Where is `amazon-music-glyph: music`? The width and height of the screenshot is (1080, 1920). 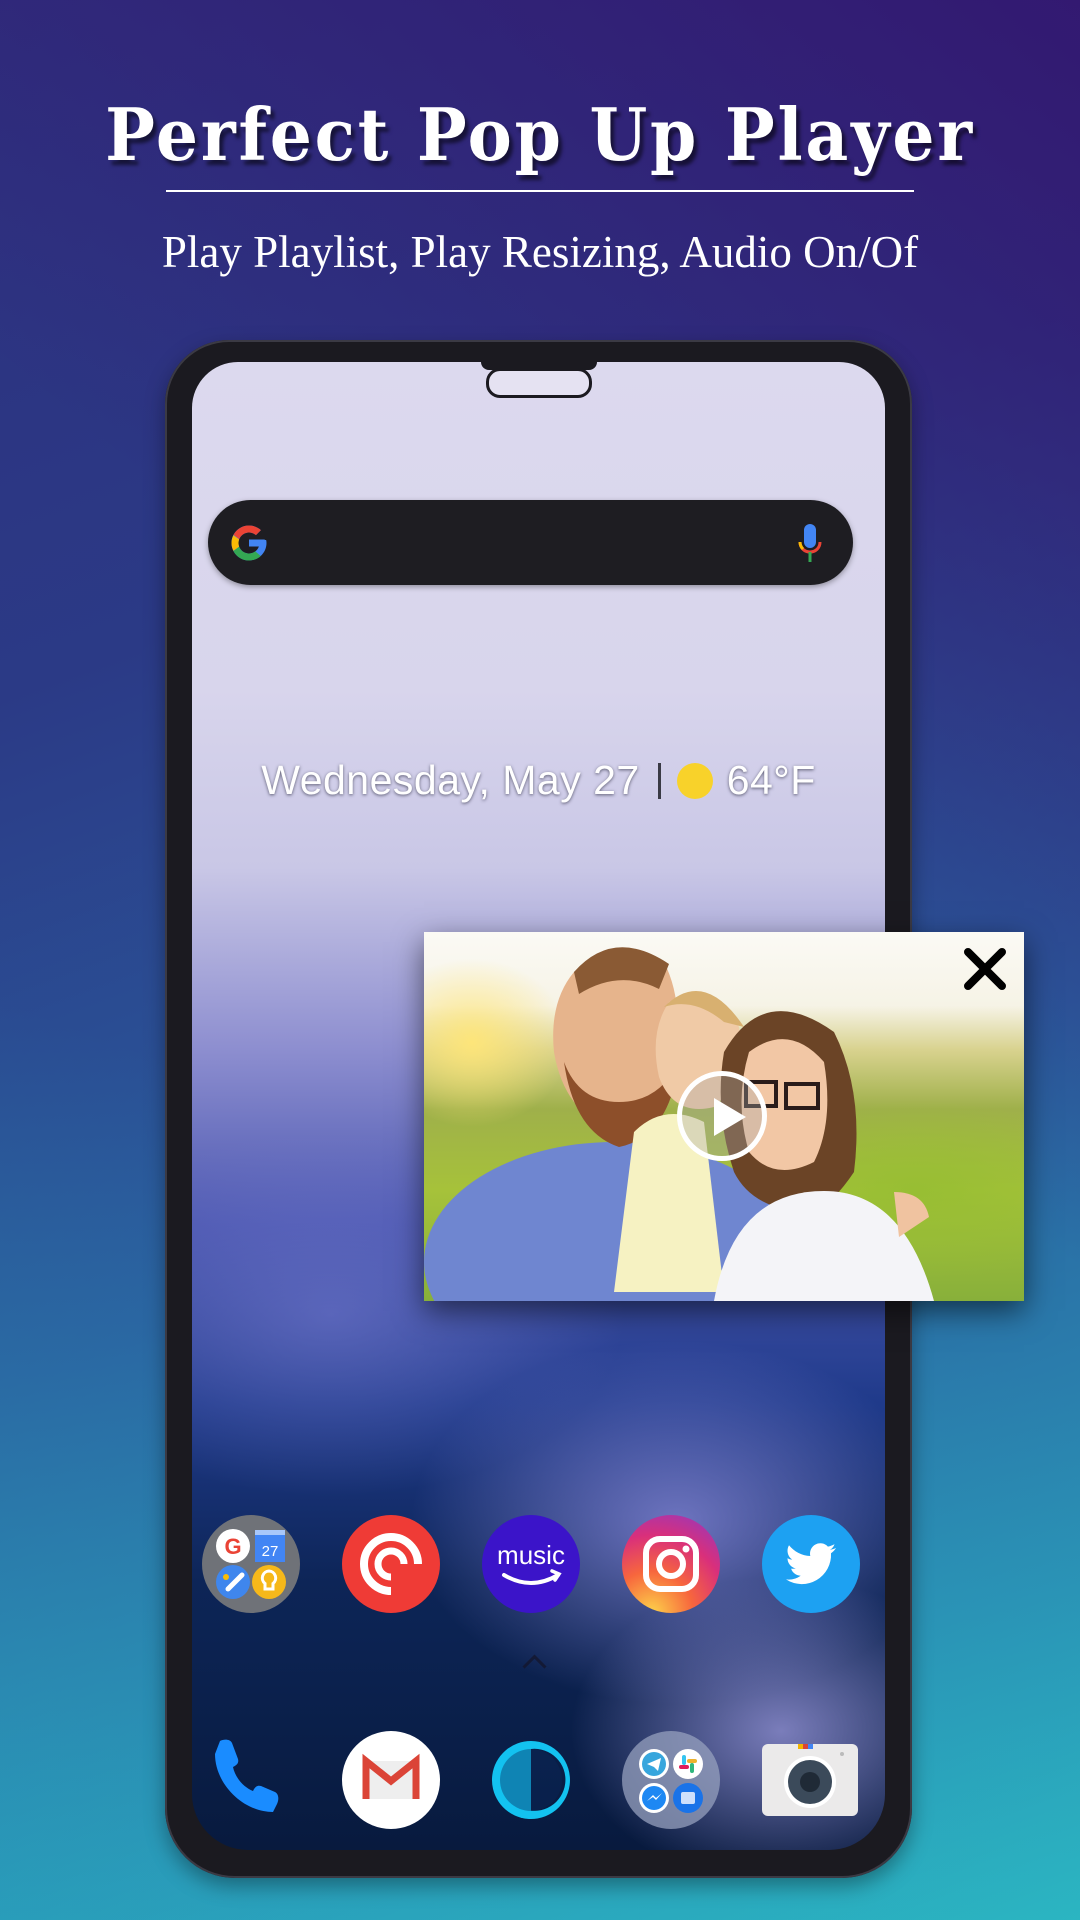 amazon-music-glyph: music is located at coordinates (531, 1562).